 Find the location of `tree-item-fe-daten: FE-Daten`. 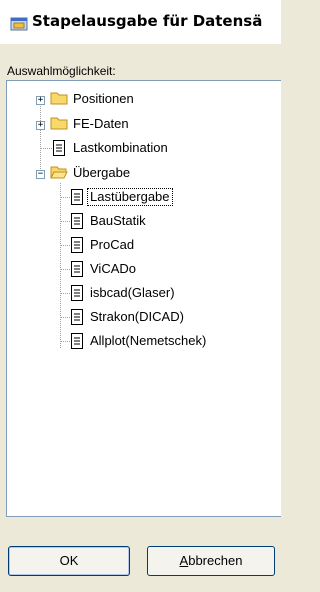

tree-item-fe-daten: FE-Daten is located at coordinates (101, 124).